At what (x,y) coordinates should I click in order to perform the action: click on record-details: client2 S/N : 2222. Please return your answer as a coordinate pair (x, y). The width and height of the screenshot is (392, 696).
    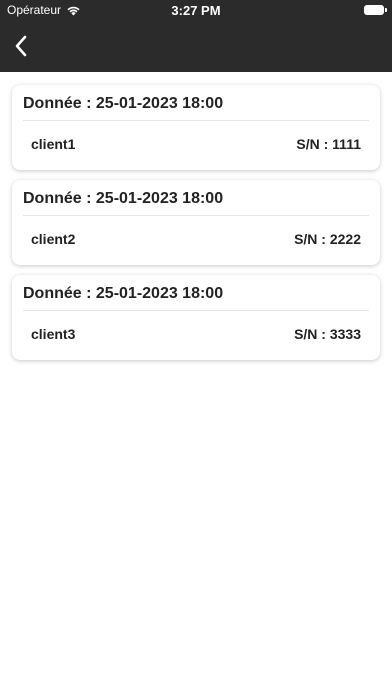
    Looking at the image, I should click on (196, 239).